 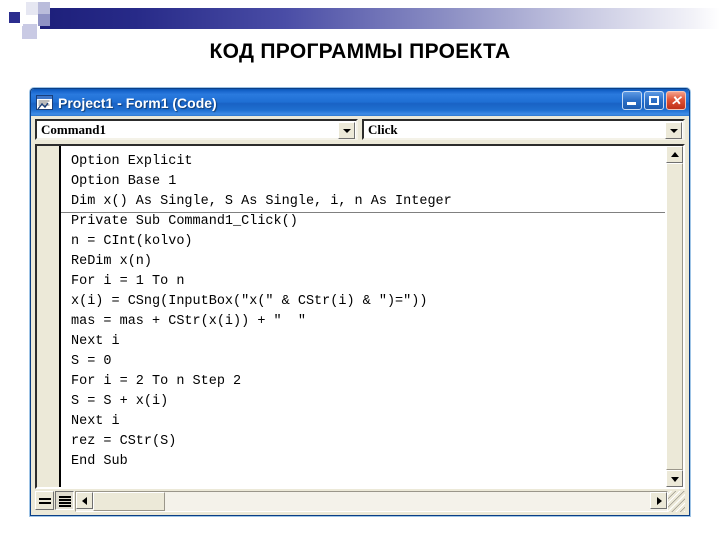 I want to click on code-line: mas = mas + CStr(x(i)) + " ", so click(x=188, y=321).